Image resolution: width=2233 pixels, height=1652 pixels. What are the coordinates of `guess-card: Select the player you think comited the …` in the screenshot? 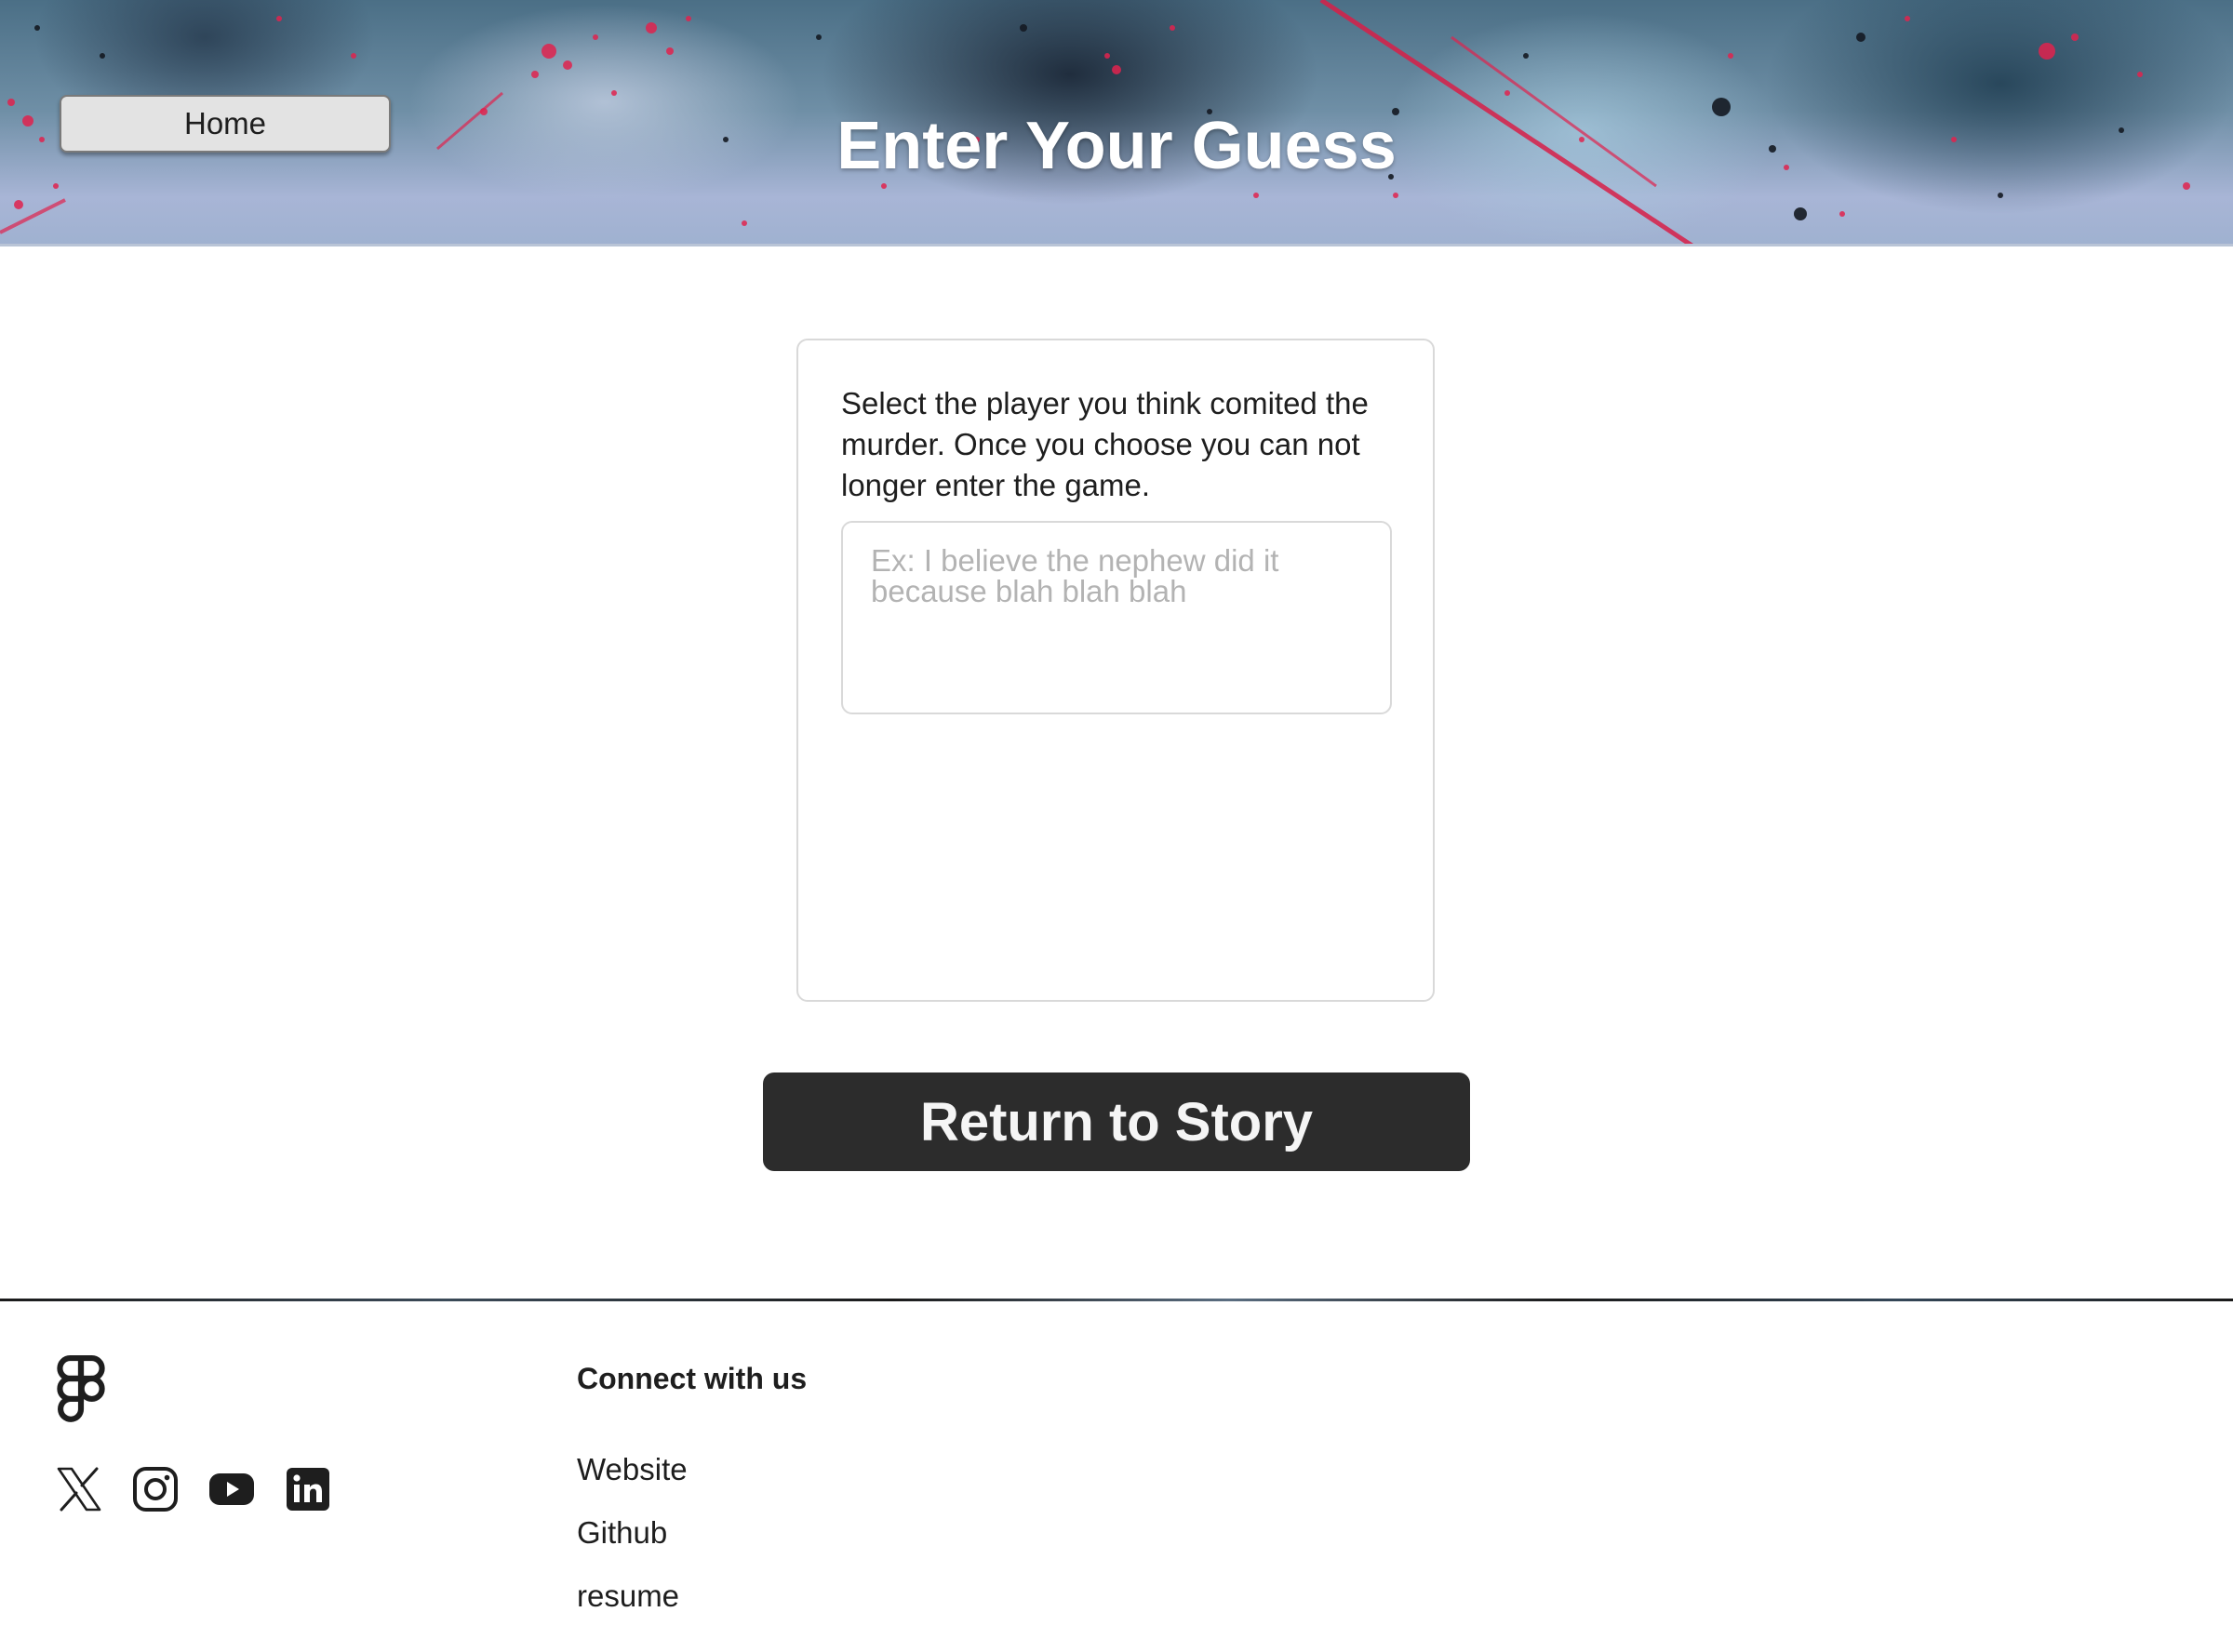 It's located at (1115, 670).